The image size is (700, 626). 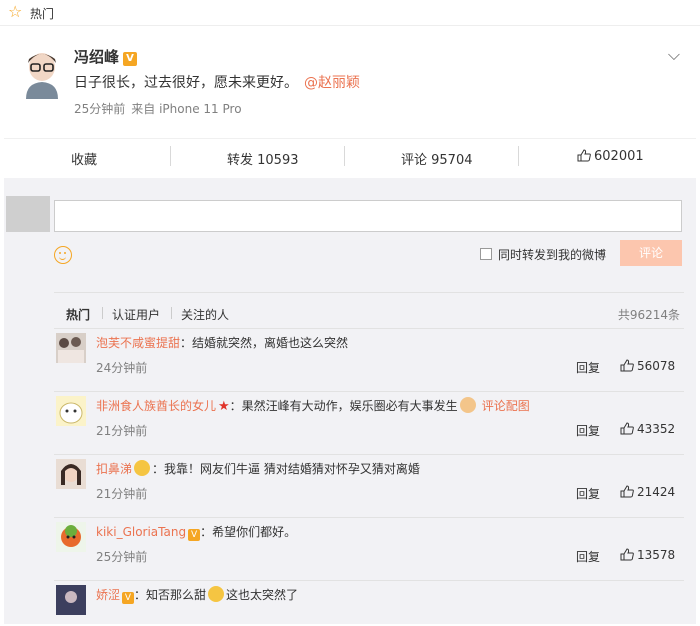 I want to click on like-button: 602001, so click(x=610, y=156).